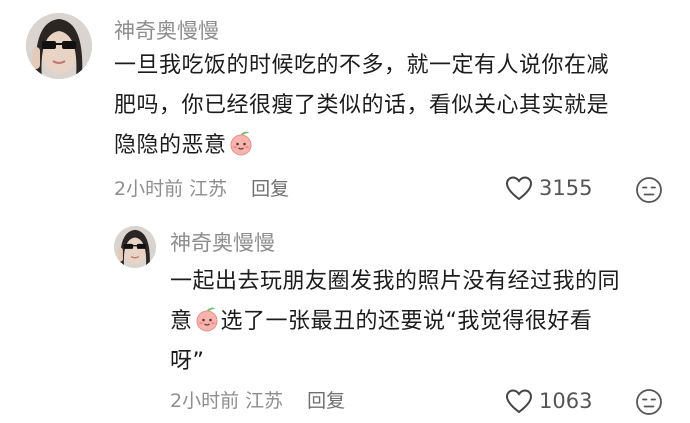  Describe the element at coordinates (170, 145) in the screenshot. I see `comment-text-segment: 隐隐的恶意` at that location.